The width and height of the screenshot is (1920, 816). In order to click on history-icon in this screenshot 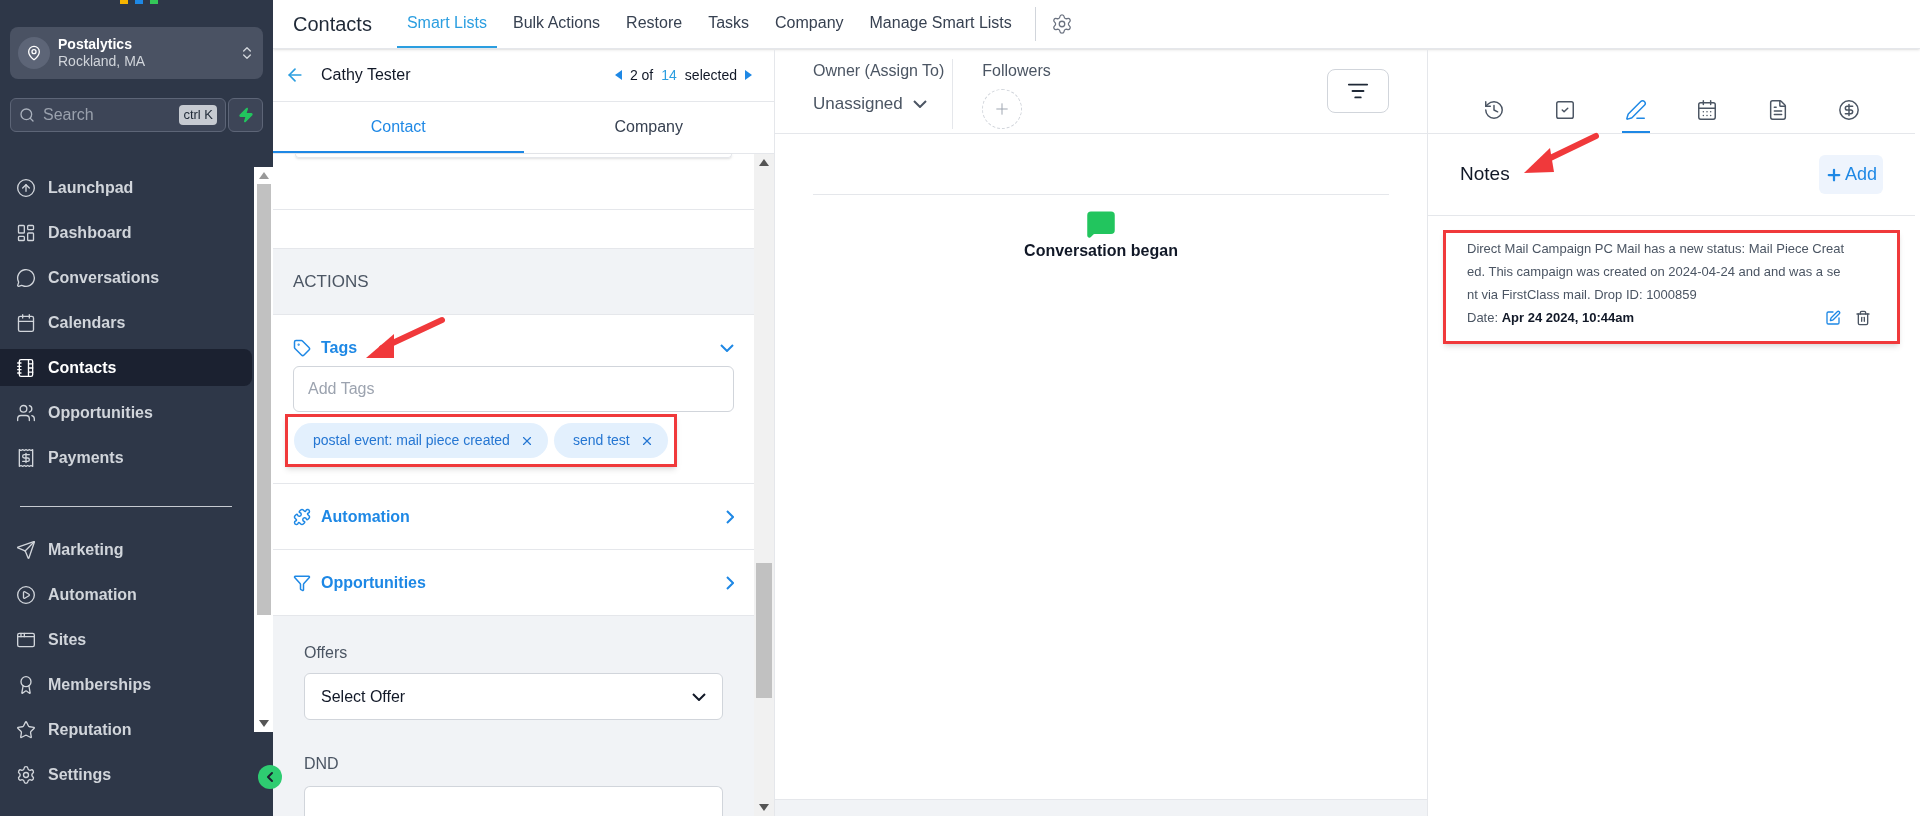, I will do `click(1493, 110)`.